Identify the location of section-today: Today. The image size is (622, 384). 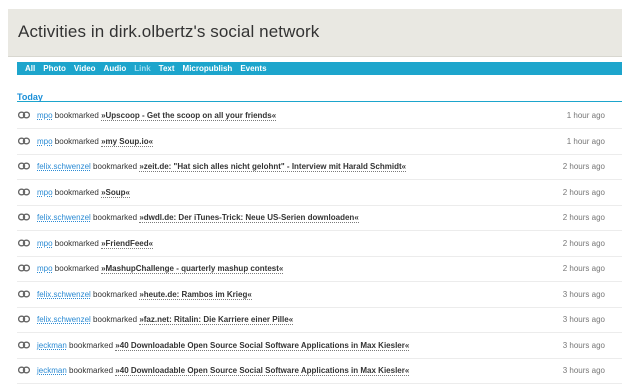
(319, 94).